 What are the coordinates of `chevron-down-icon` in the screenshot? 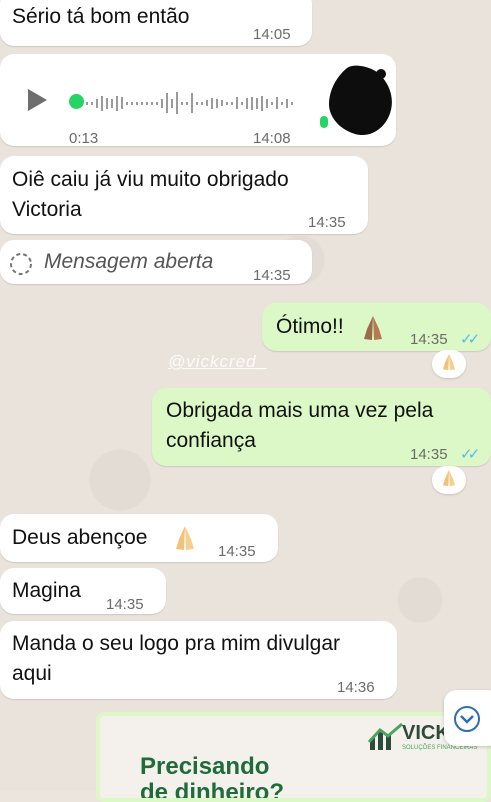 It's located at (467, 721).